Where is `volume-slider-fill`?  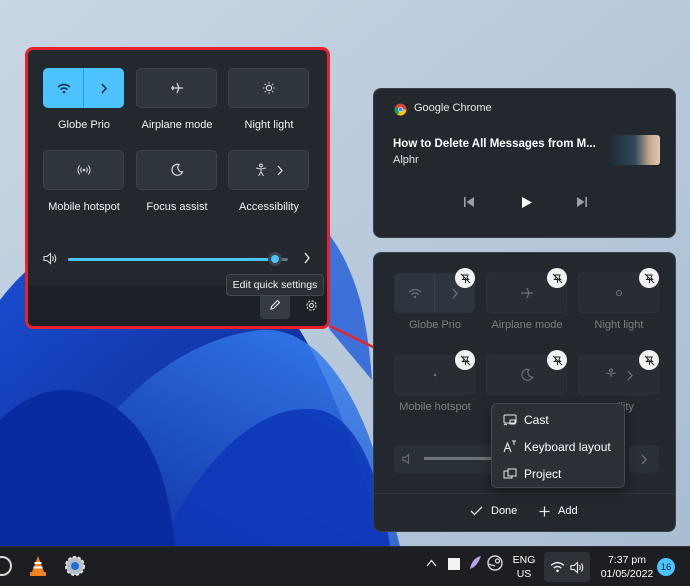
volume-slider-fill is located at coordinates (171, 259).